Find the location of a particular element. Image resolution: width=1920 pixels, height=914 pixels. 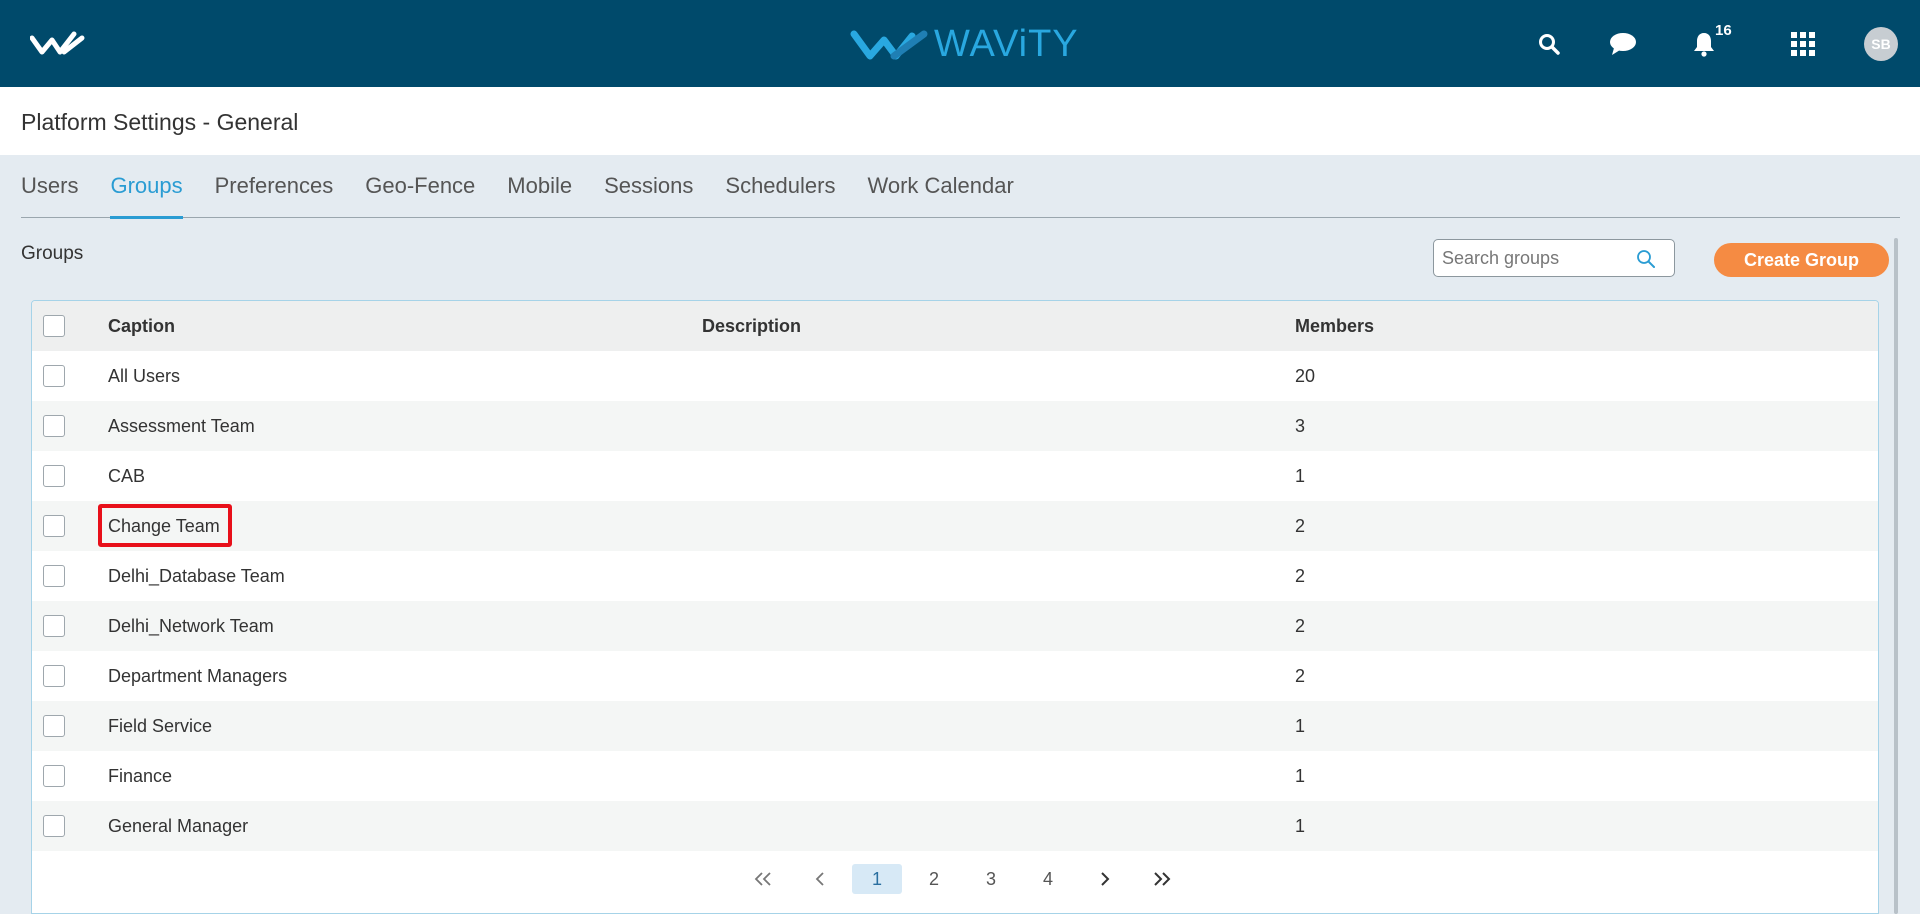

row-caption: CAB is located at coordinates (126, 476).